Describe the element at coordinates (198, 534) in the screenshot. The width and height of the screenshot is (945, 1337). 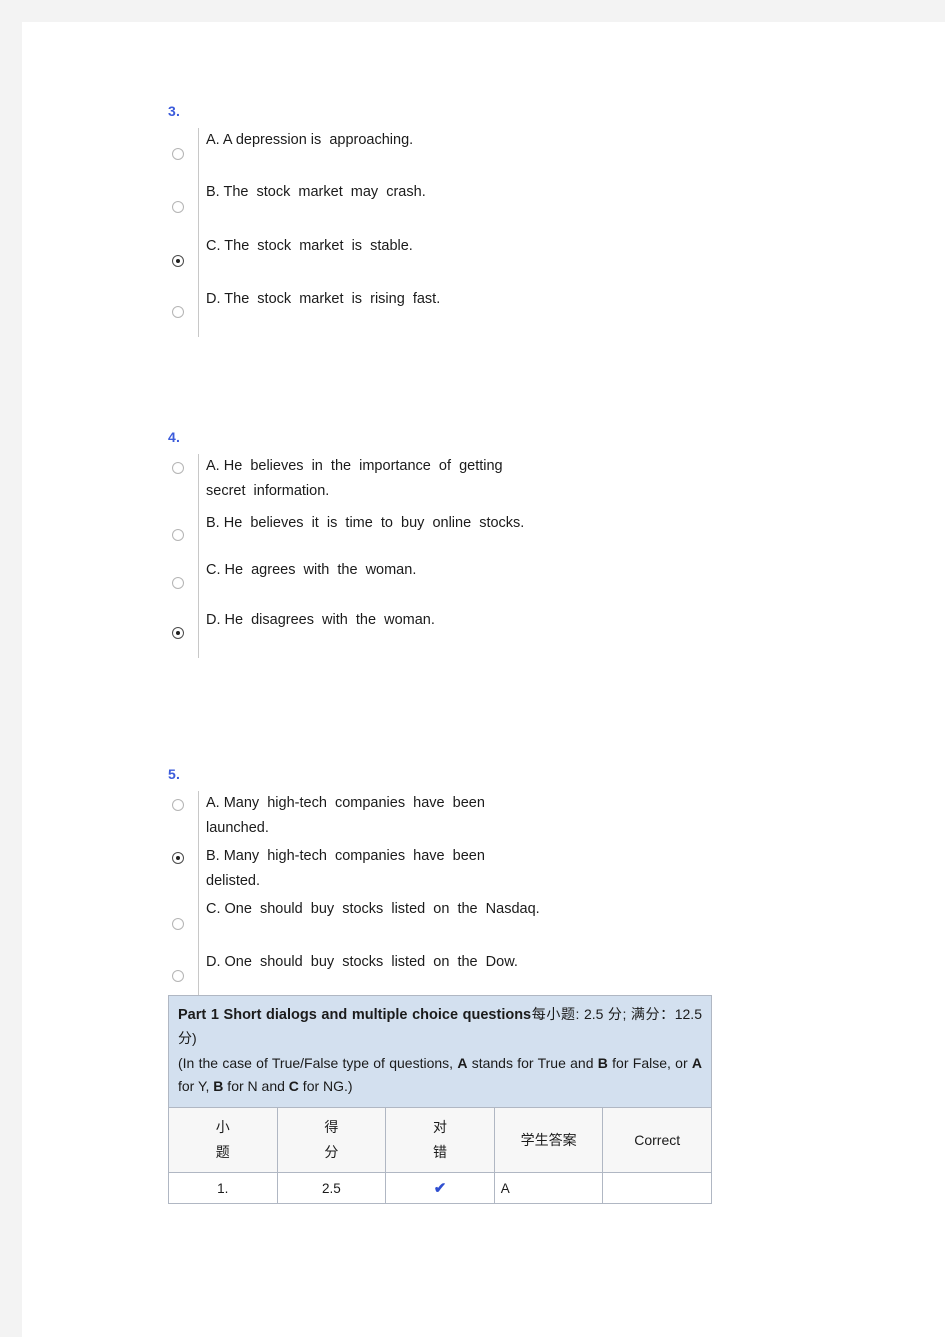
I see `option-divider-4b` at that location.